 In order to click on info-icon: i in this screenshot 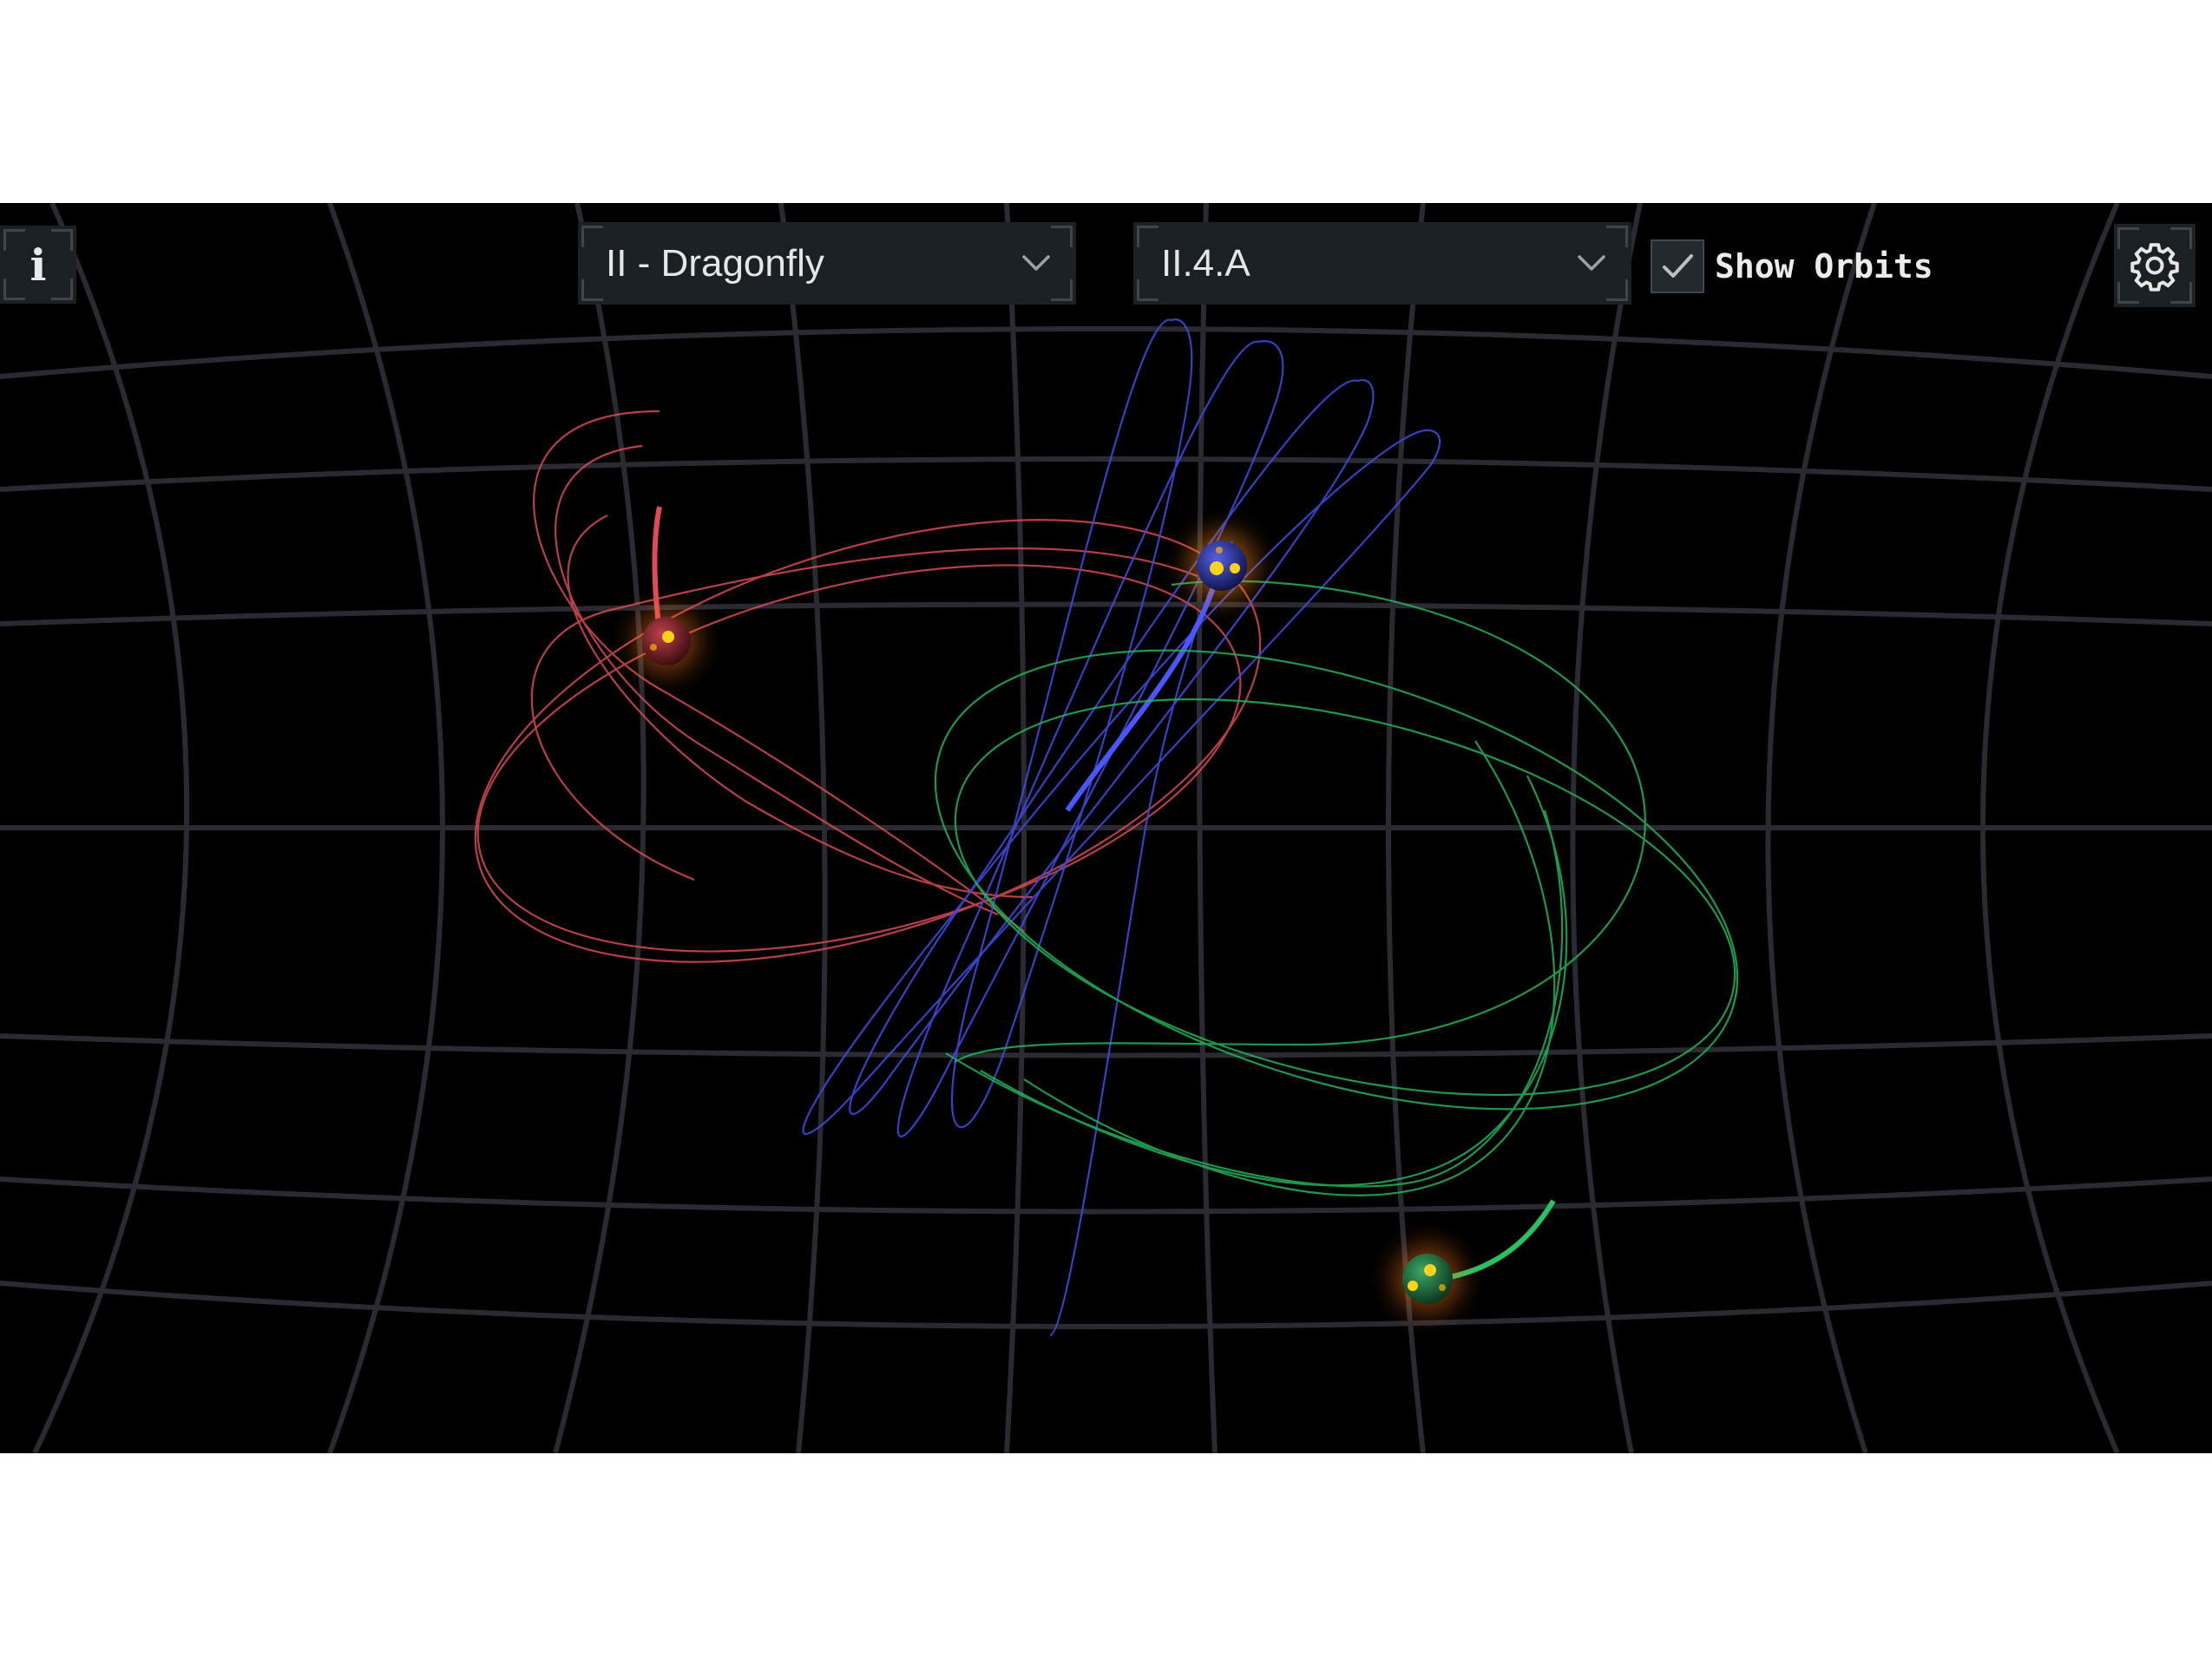, I will do `click(38, 265)`.